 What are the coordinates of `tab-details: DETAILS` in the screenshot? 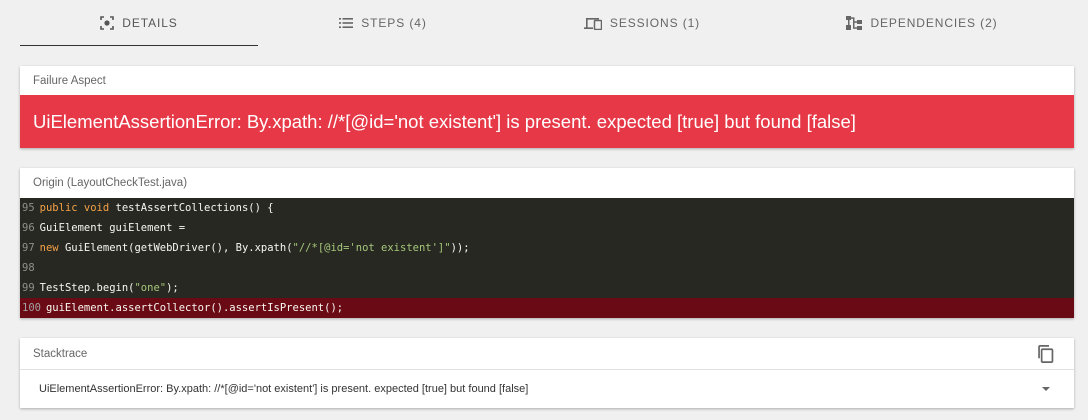 It's located at (139, 23).